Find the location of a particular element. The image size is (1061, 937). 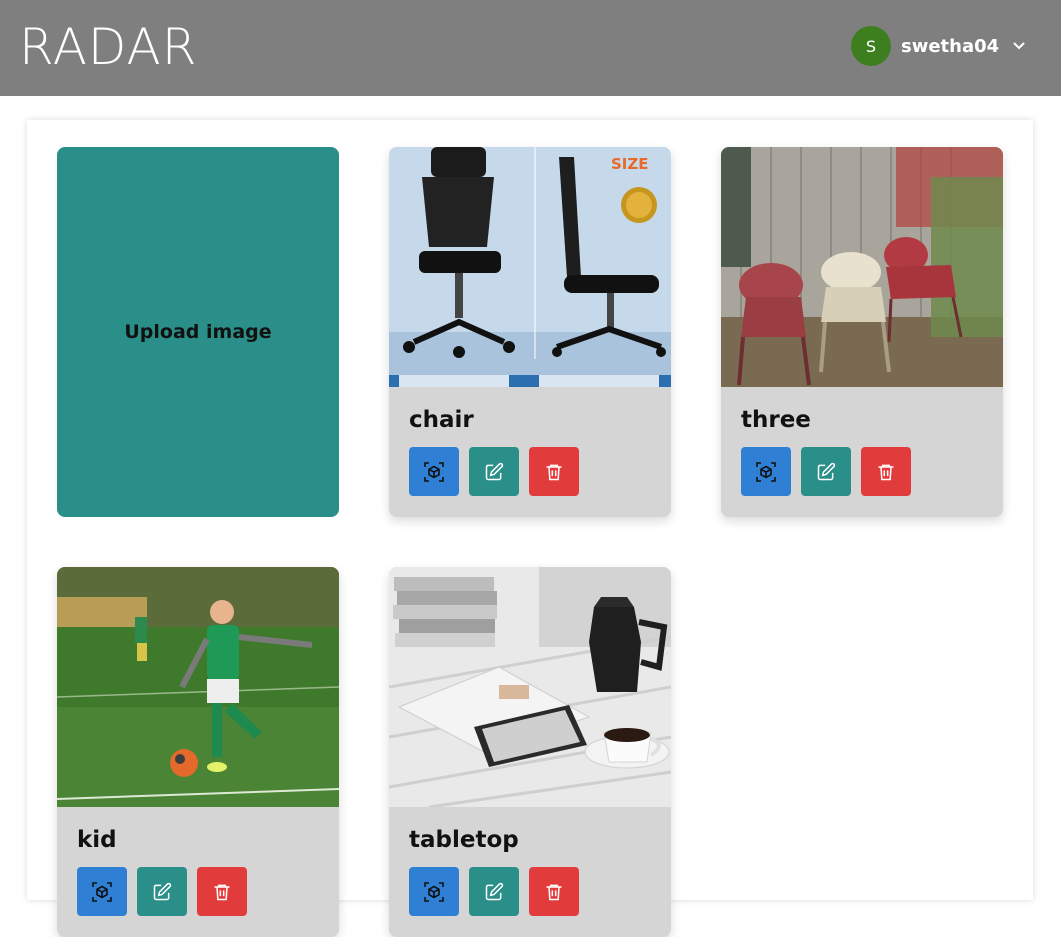

image-title: tabletop is located at coordinates (464, 840).